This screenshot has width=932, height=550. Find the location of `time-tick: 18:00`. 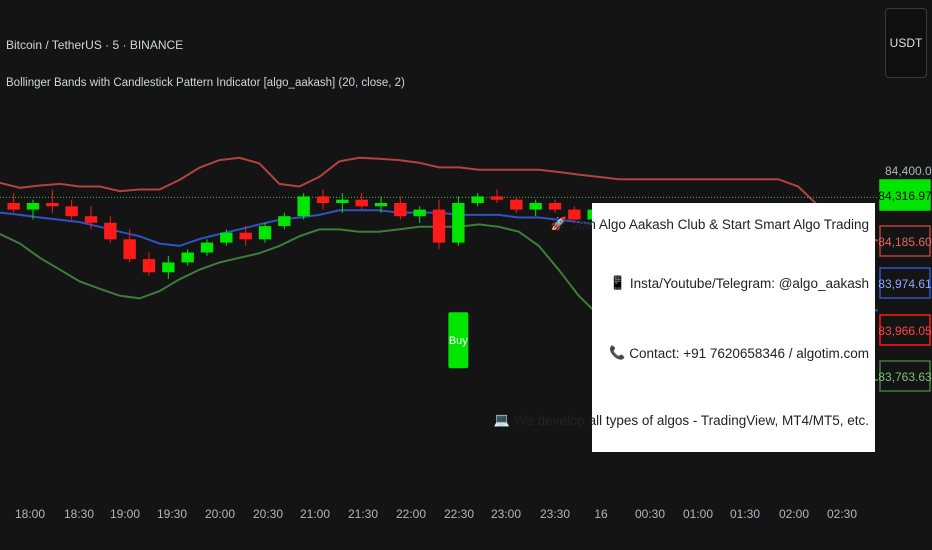

time-tick: 18:00 is located at coordinates (30, 514).